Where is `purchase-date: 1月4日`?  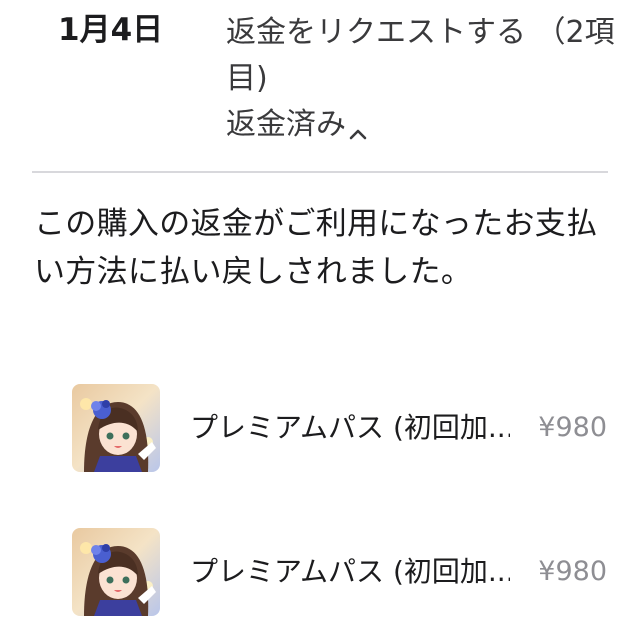 purchase-date: 1月4日 is located at coordinates (111, 30).